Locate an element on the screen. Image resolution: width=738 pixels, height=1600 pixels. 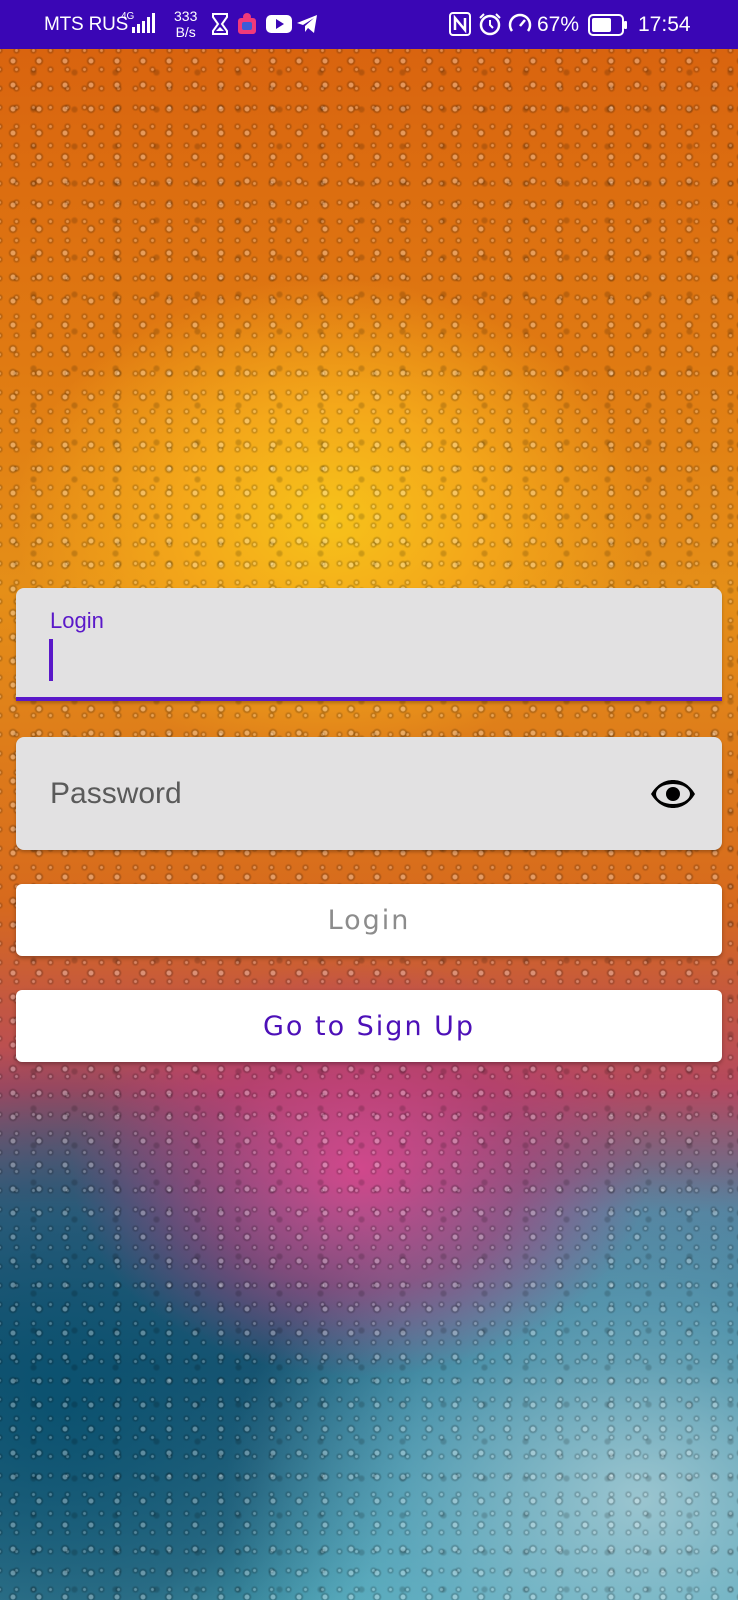
battery-percent: 67% is located at coordinates (558, 24).